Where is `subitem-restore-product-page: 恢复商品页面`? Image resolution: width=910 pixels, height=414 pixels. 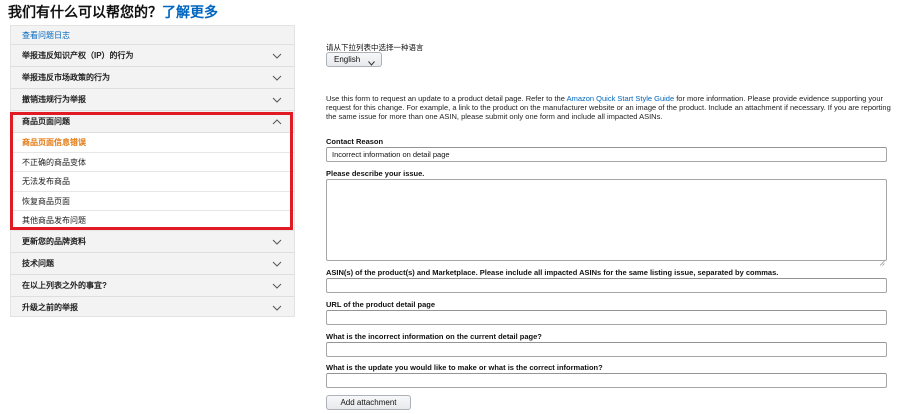 subitem-restore-product-page: 恢复商品页面 is located at coordinates (152, 201).